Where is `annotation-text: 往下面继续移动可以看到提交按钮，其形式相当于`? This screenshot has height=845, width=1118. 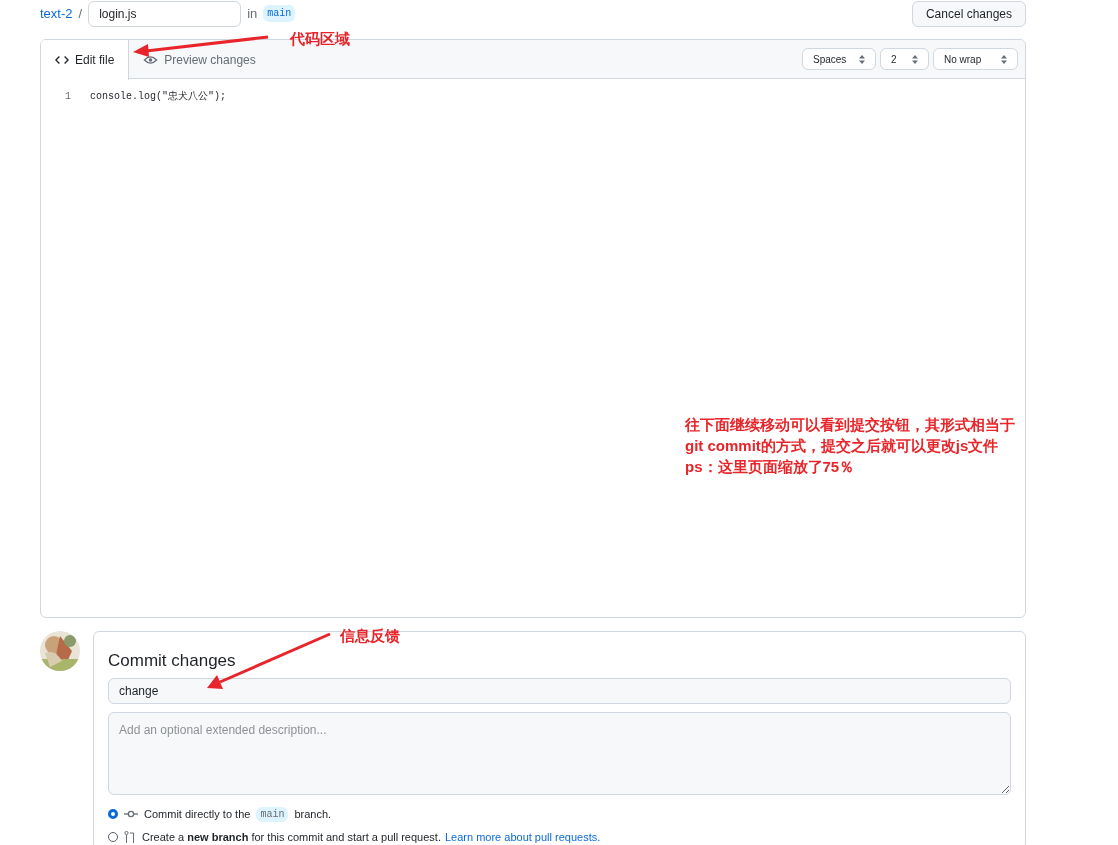
annotation-text: 往下面继续移动可以看到提交按钮，其形式相当于 is located at coordinates (850, 425).